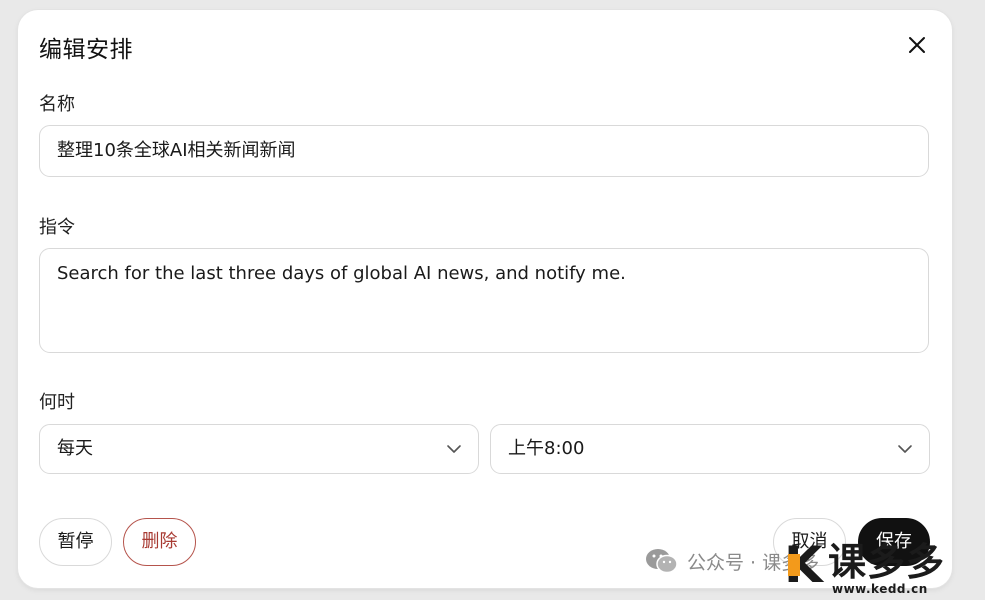 The image size is (985, 600). I want to click on frequency-value: 每天, so click(75, 448).